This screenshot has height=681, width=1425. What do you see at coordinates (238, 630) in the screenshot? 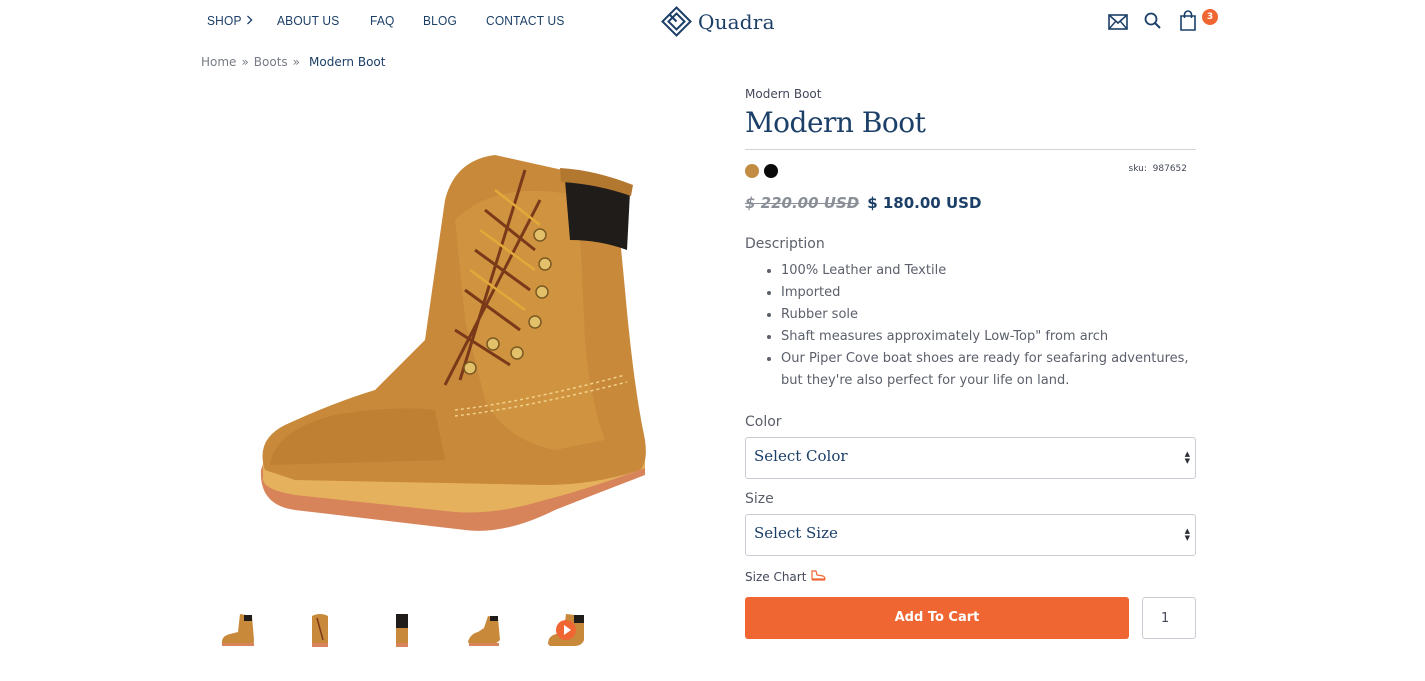
I see `thumbnail-boot-side` at bounding box center [238, 630].